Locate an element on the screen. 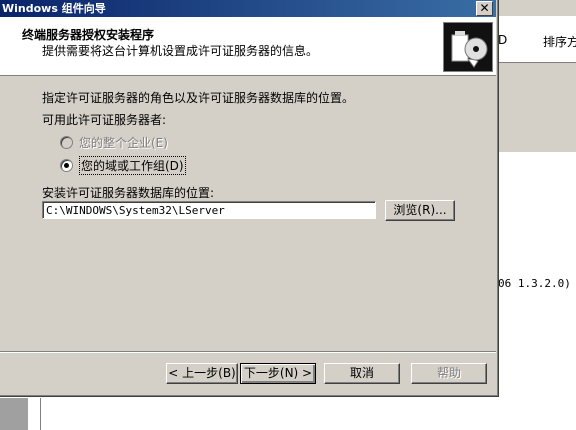 The width and height of the screenshot is (576, 430). title-bar: Windows 组件向导 ✕ is located at coordinates (248, 8).